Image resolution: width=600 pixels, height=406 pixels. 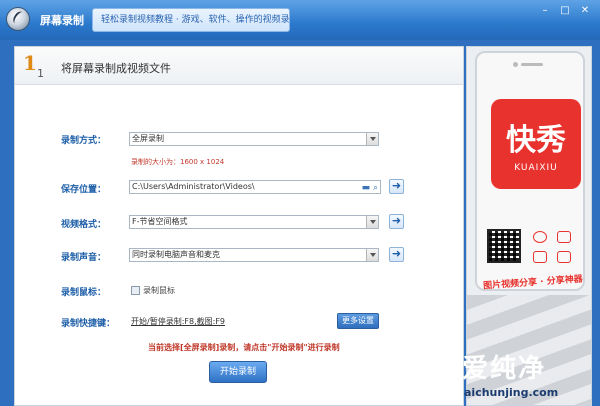 What do you see at coordinates (18, 19) in the screenshot?
I see `app-logo-icon` at bounding box center [18, 19].